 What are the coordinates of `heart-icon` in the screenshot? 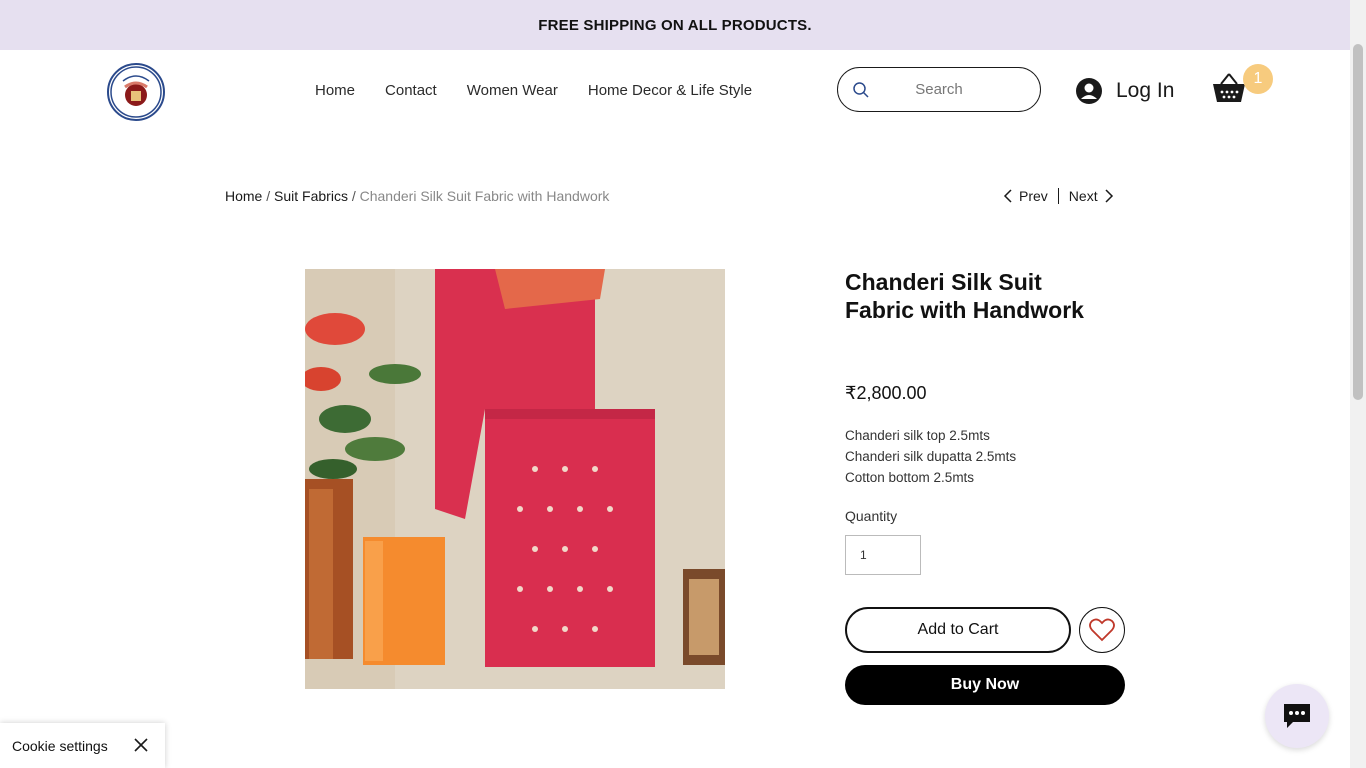 It's located at (1102, 630).